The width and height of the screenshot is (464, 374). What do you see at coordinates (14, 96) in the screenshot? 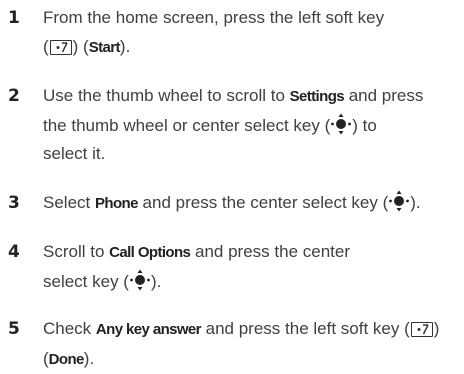
I see `step-number: 2` at bounding box center [14, 96].